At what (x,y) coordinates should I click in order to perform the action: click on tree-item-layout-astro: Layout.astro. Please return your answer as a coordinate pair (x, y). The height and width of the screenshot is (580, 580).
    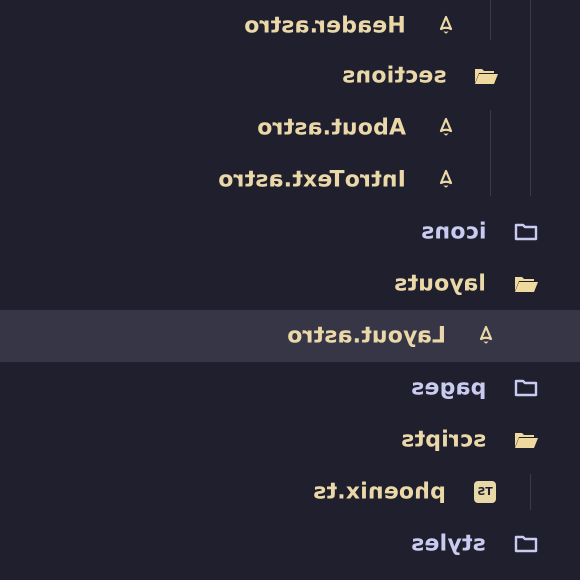
    Looking at the image, I should click on (290, 336).